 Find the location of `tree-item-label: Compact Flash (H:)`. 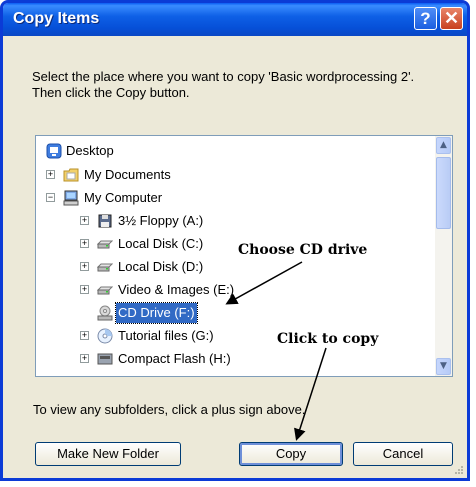

tree-item-label: Compact Flash (H:) is located at coordinates (174, 358).